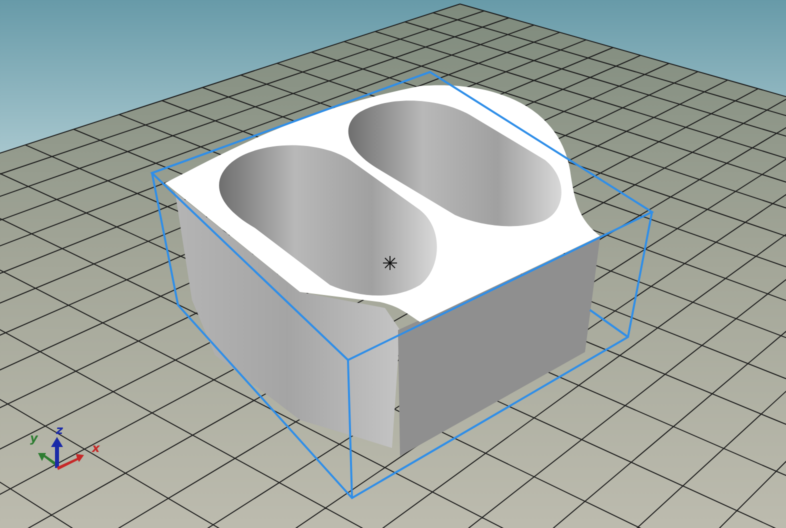 The image size is (786, 528). I want to click on axis-label: z, so click(59, 430).